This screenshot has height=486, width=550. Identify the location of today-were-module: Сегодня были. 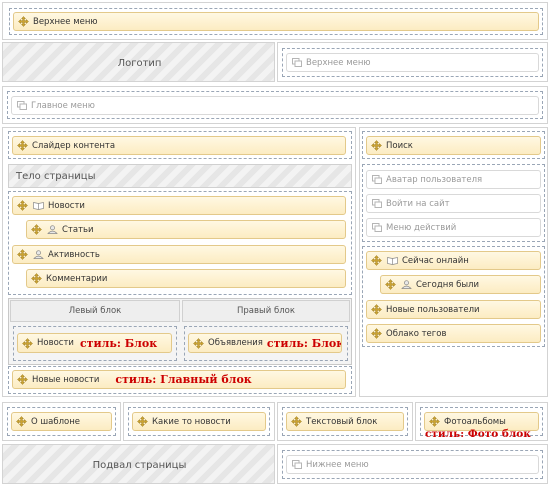
(460, 284).